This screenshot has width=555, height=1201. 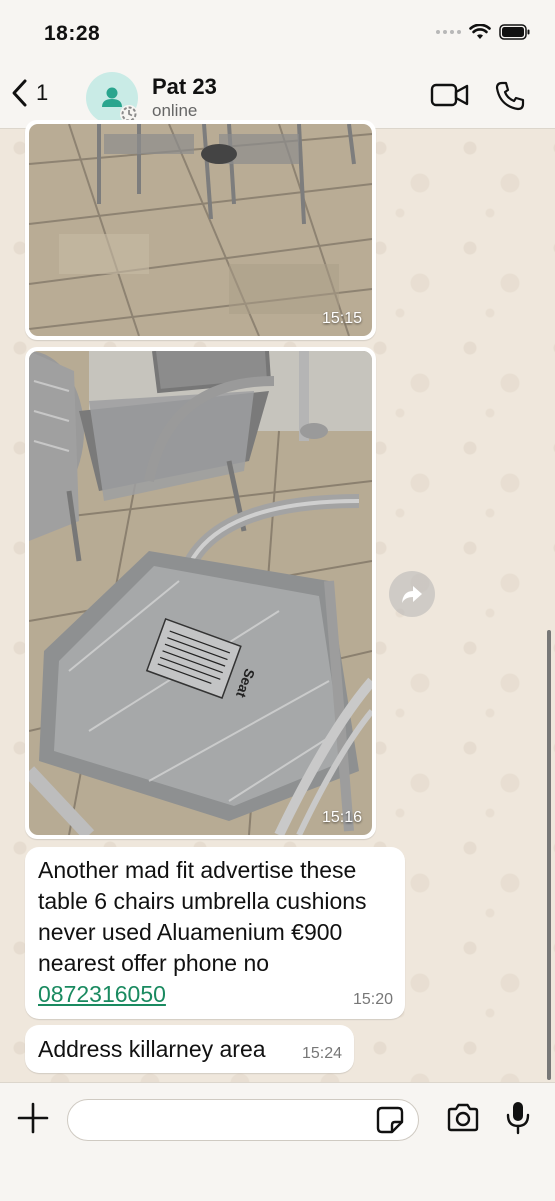 What do you see at coordinates (243, 1120) in the screenshot?
I see `message-input` at bounding box center [243, 1120].